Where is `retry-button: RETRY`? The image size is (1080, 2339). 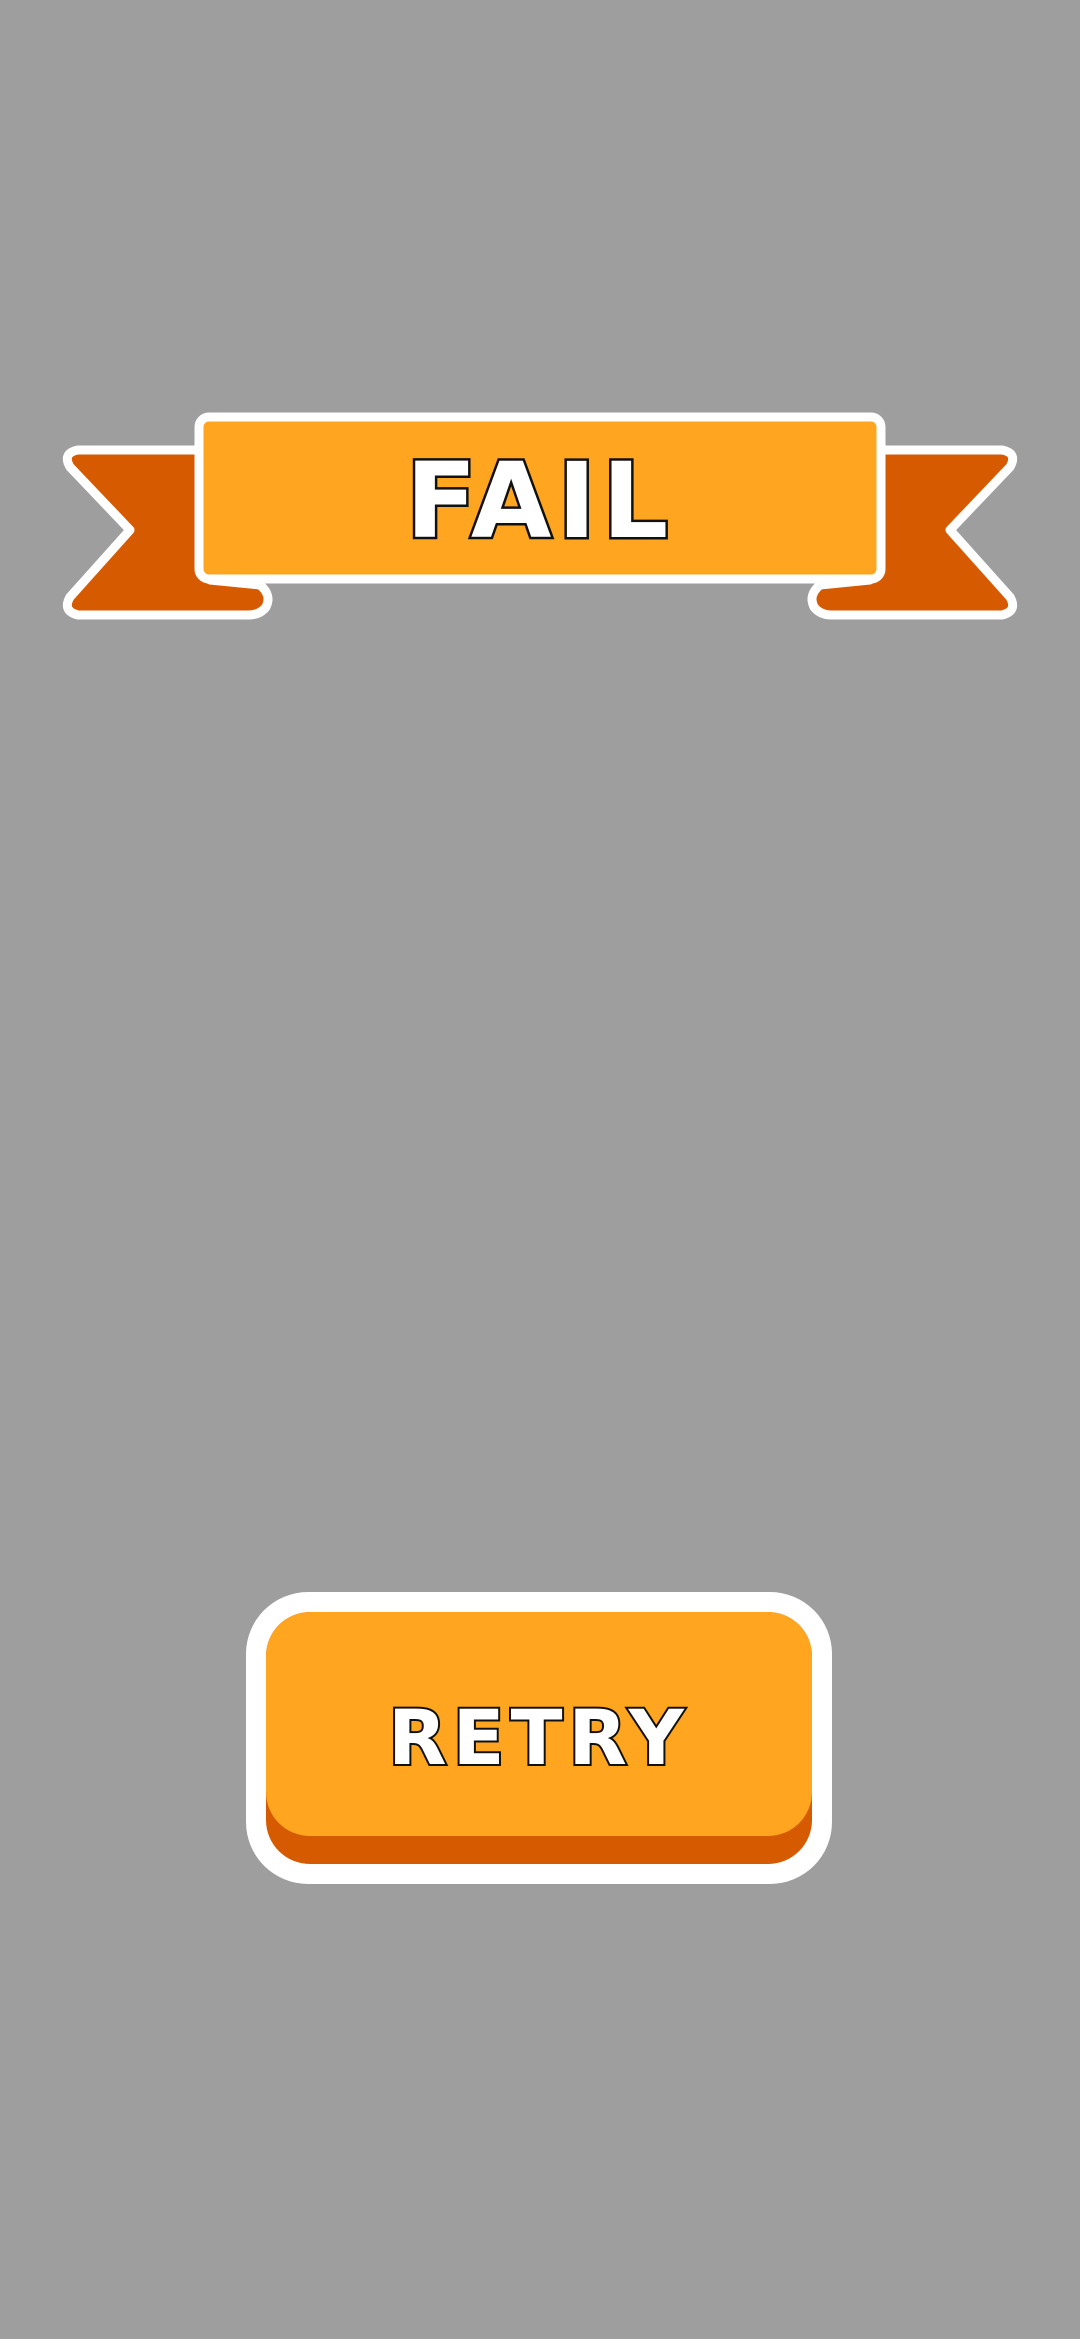
retry-button: RETRY is located at coordinates (539, 1738).